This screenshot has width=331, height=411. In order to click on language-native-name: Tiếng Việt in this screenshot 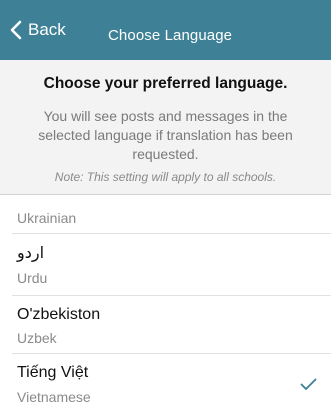, I will do `click(53, 372)`.